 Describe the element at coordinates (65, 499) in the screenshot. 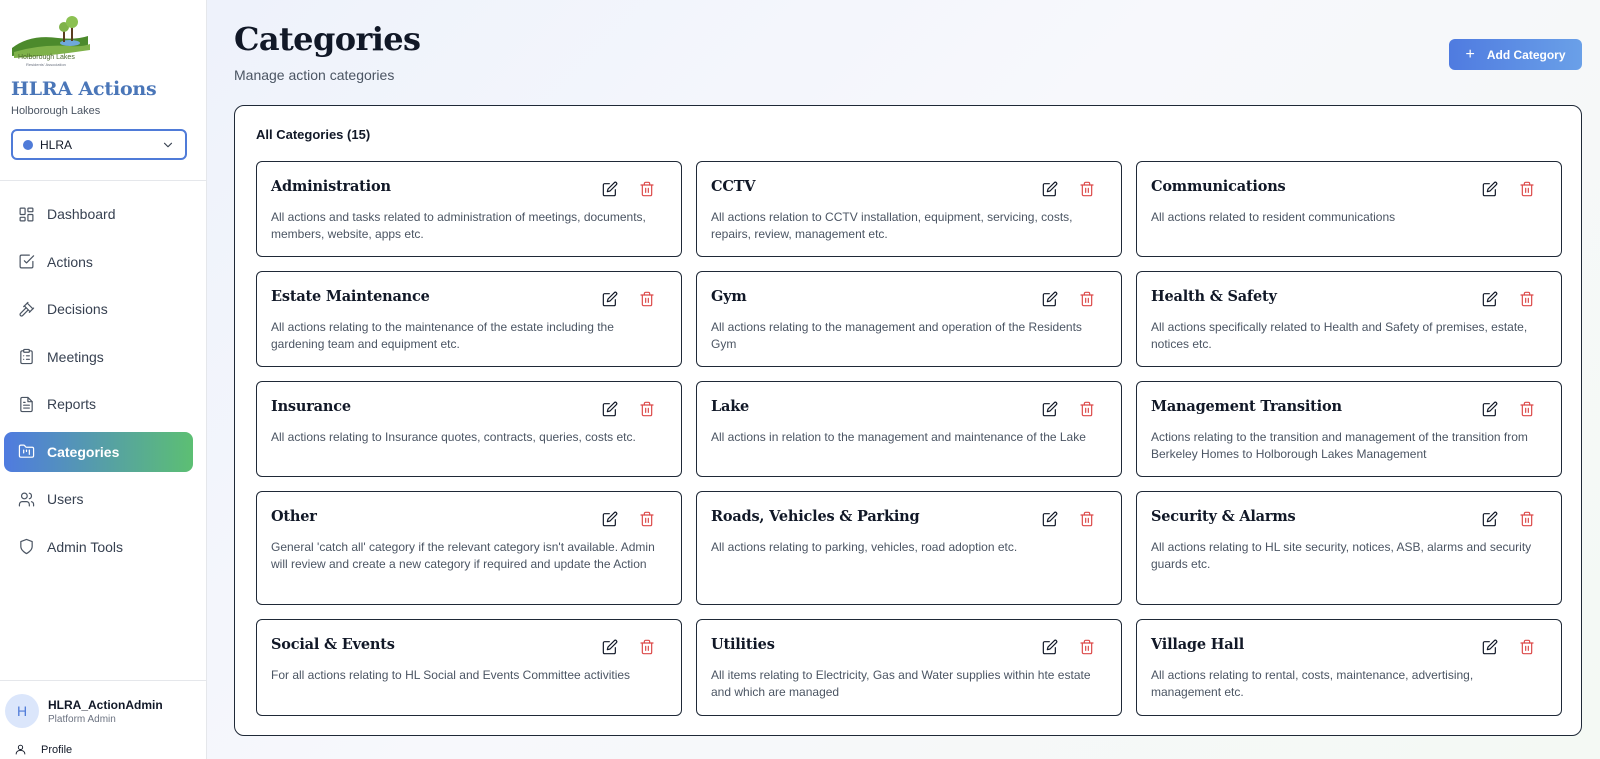

I see `sidebar-item-label: Users` at that location.